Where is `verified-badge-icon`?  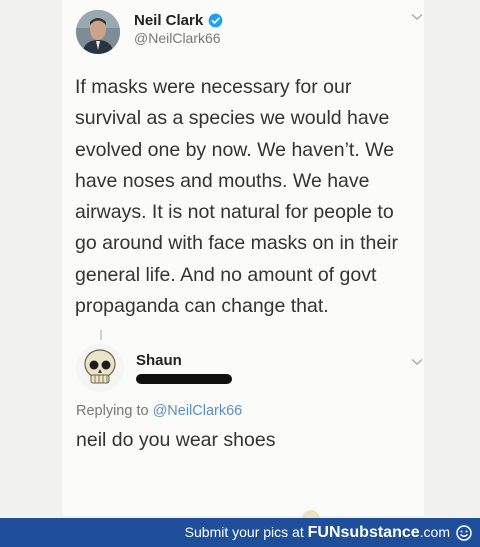
verified-badge-icon is located at coordinates (215, 20).